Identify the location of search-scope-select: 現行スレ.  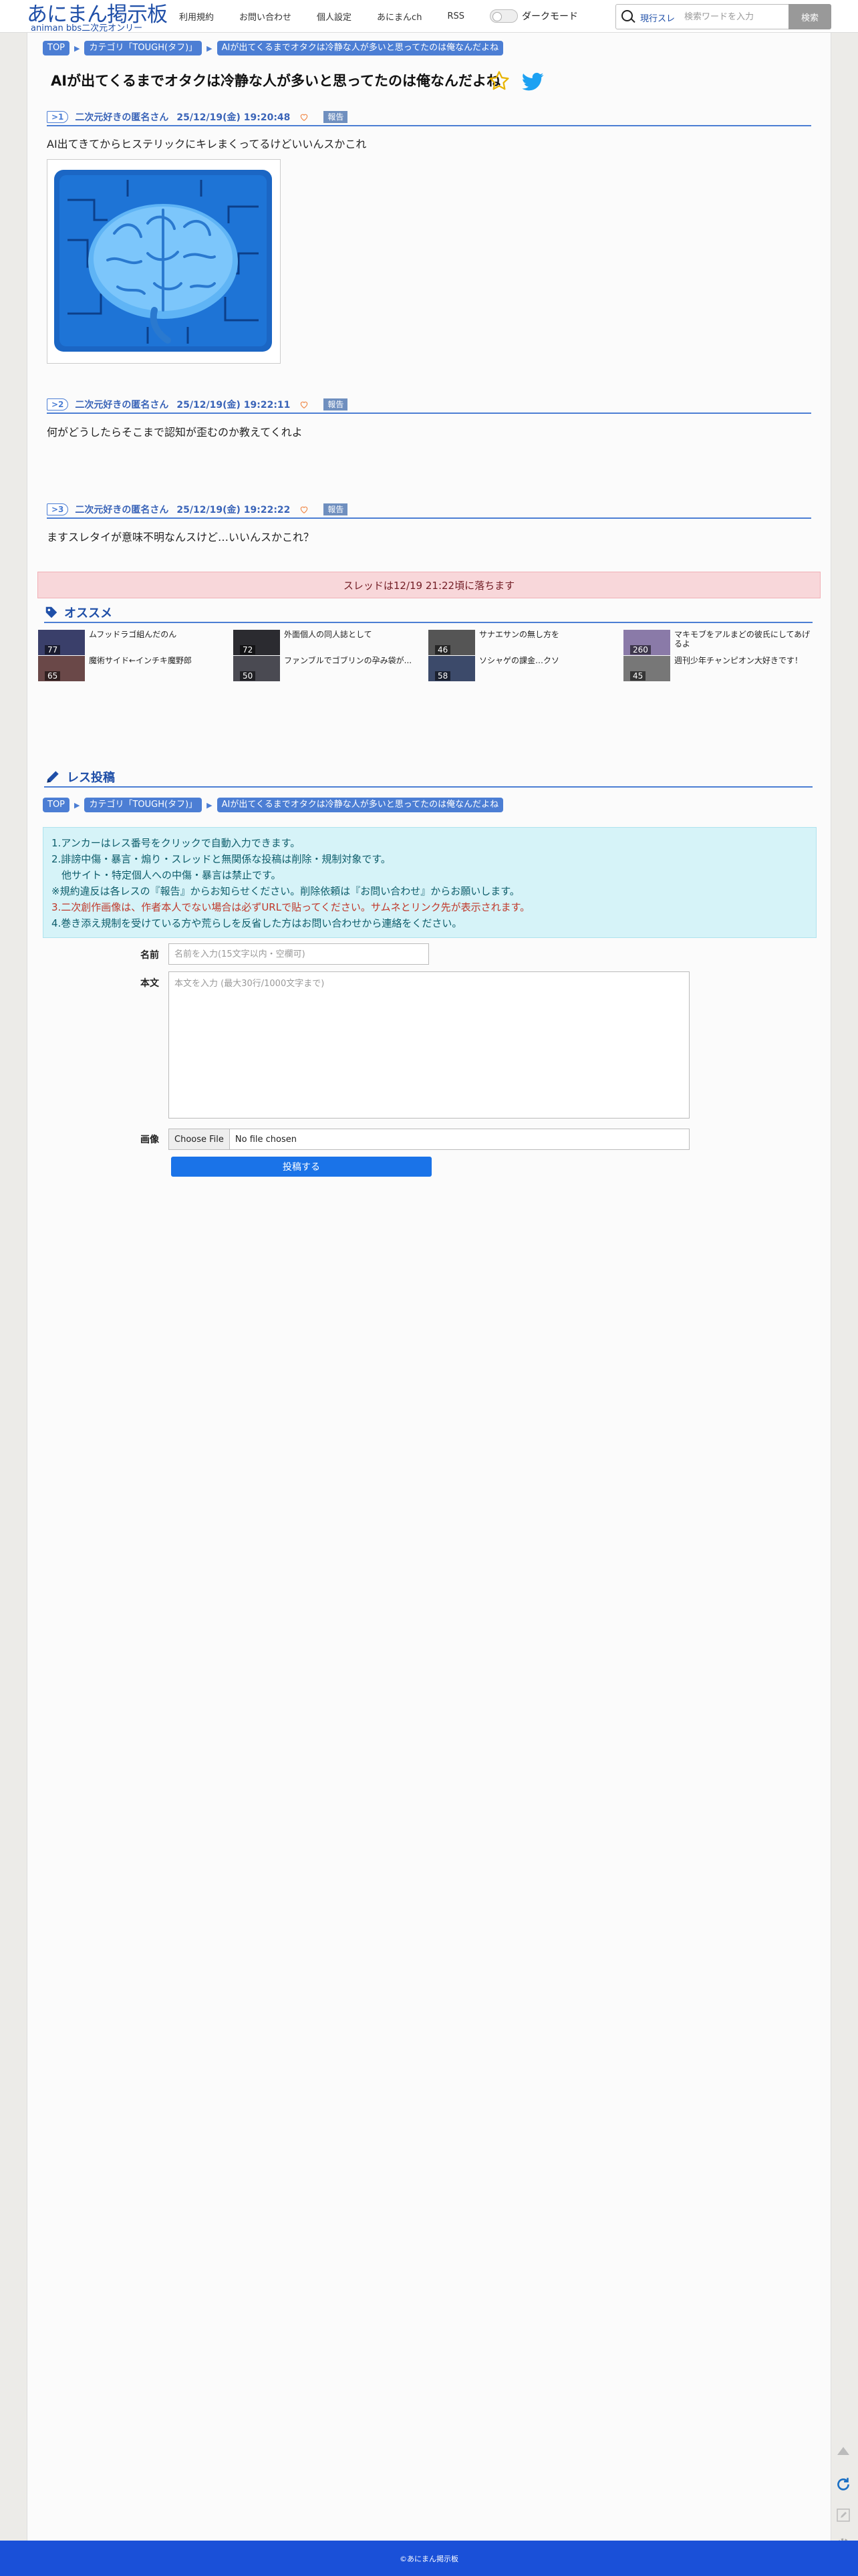
(657, 17).